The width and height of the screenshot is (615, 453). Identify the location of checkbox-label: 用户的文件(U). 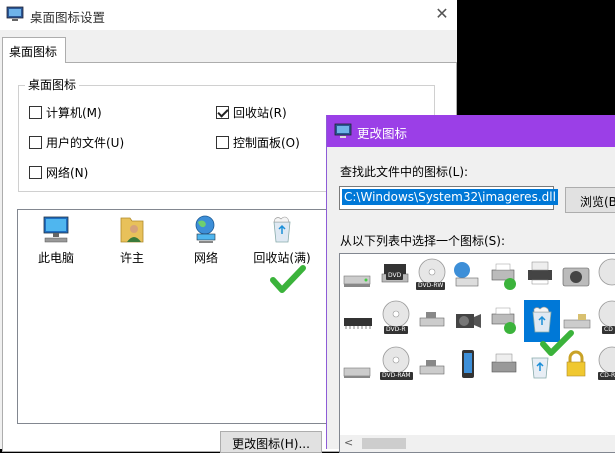
(85, 143).